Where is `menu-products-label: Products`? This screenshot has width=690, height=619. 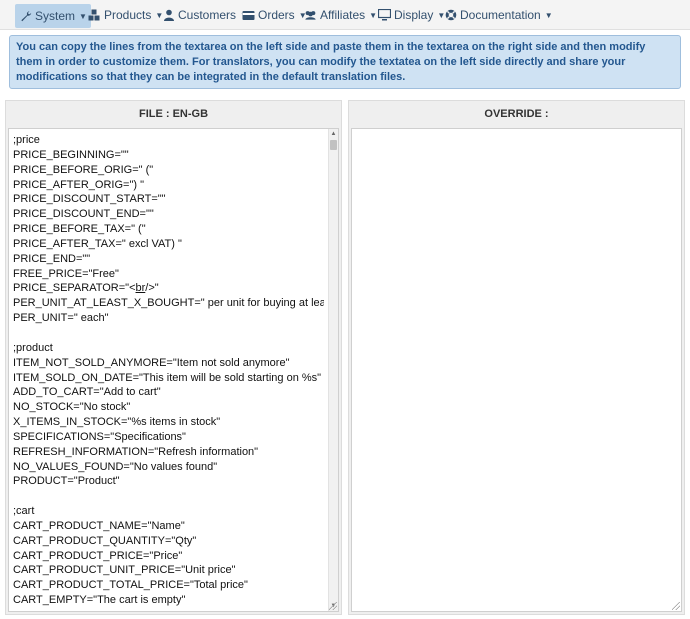
menu-products-label: Products is located at coordinates (128, 15).